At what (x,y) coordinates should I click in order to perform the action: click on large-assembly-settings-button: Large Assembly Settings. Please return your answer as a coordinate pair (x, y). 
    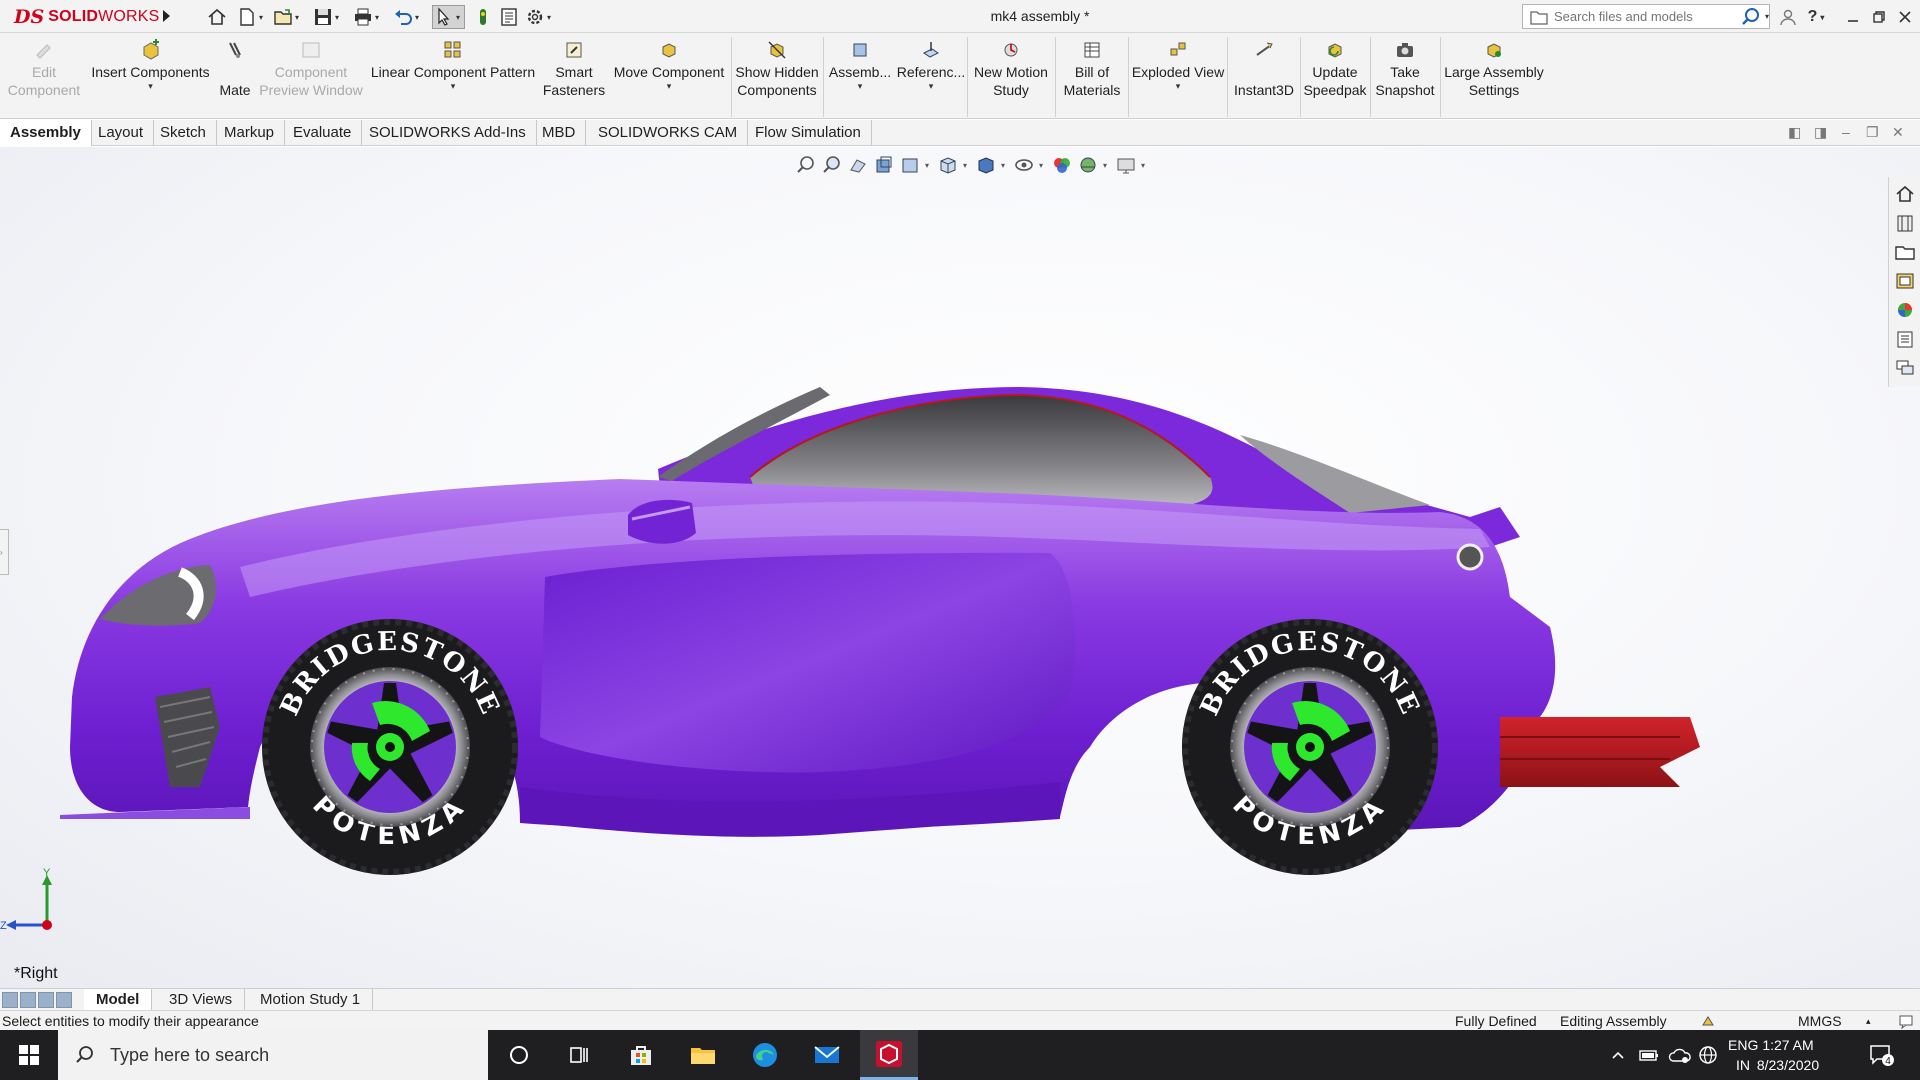
    Looking at the image, I should click on (1494, 78).